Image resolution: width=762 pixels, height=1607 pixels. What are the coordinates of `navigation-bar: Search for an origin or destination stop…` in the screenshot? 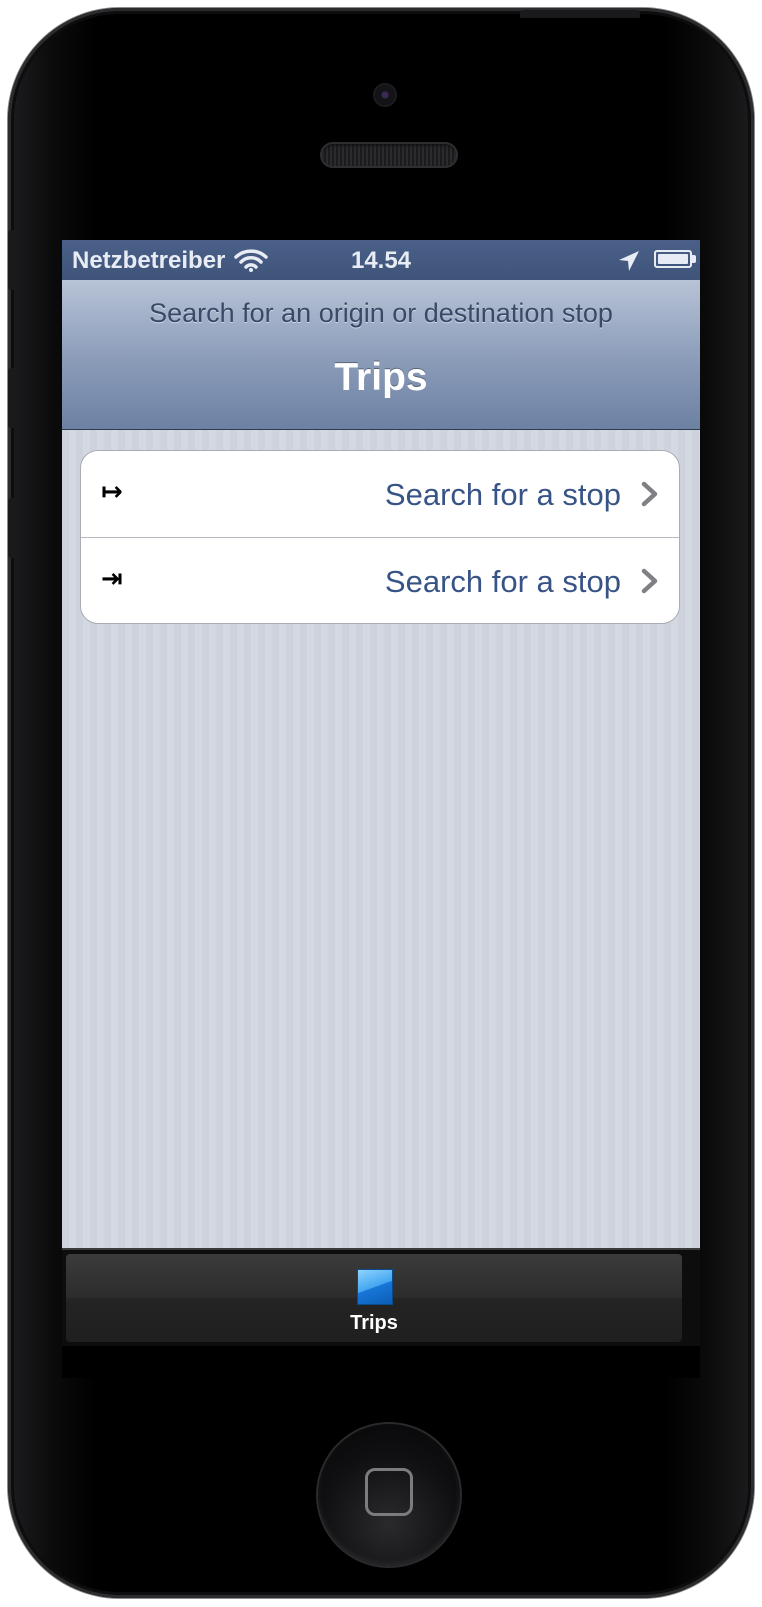 It's located at (381, 355).